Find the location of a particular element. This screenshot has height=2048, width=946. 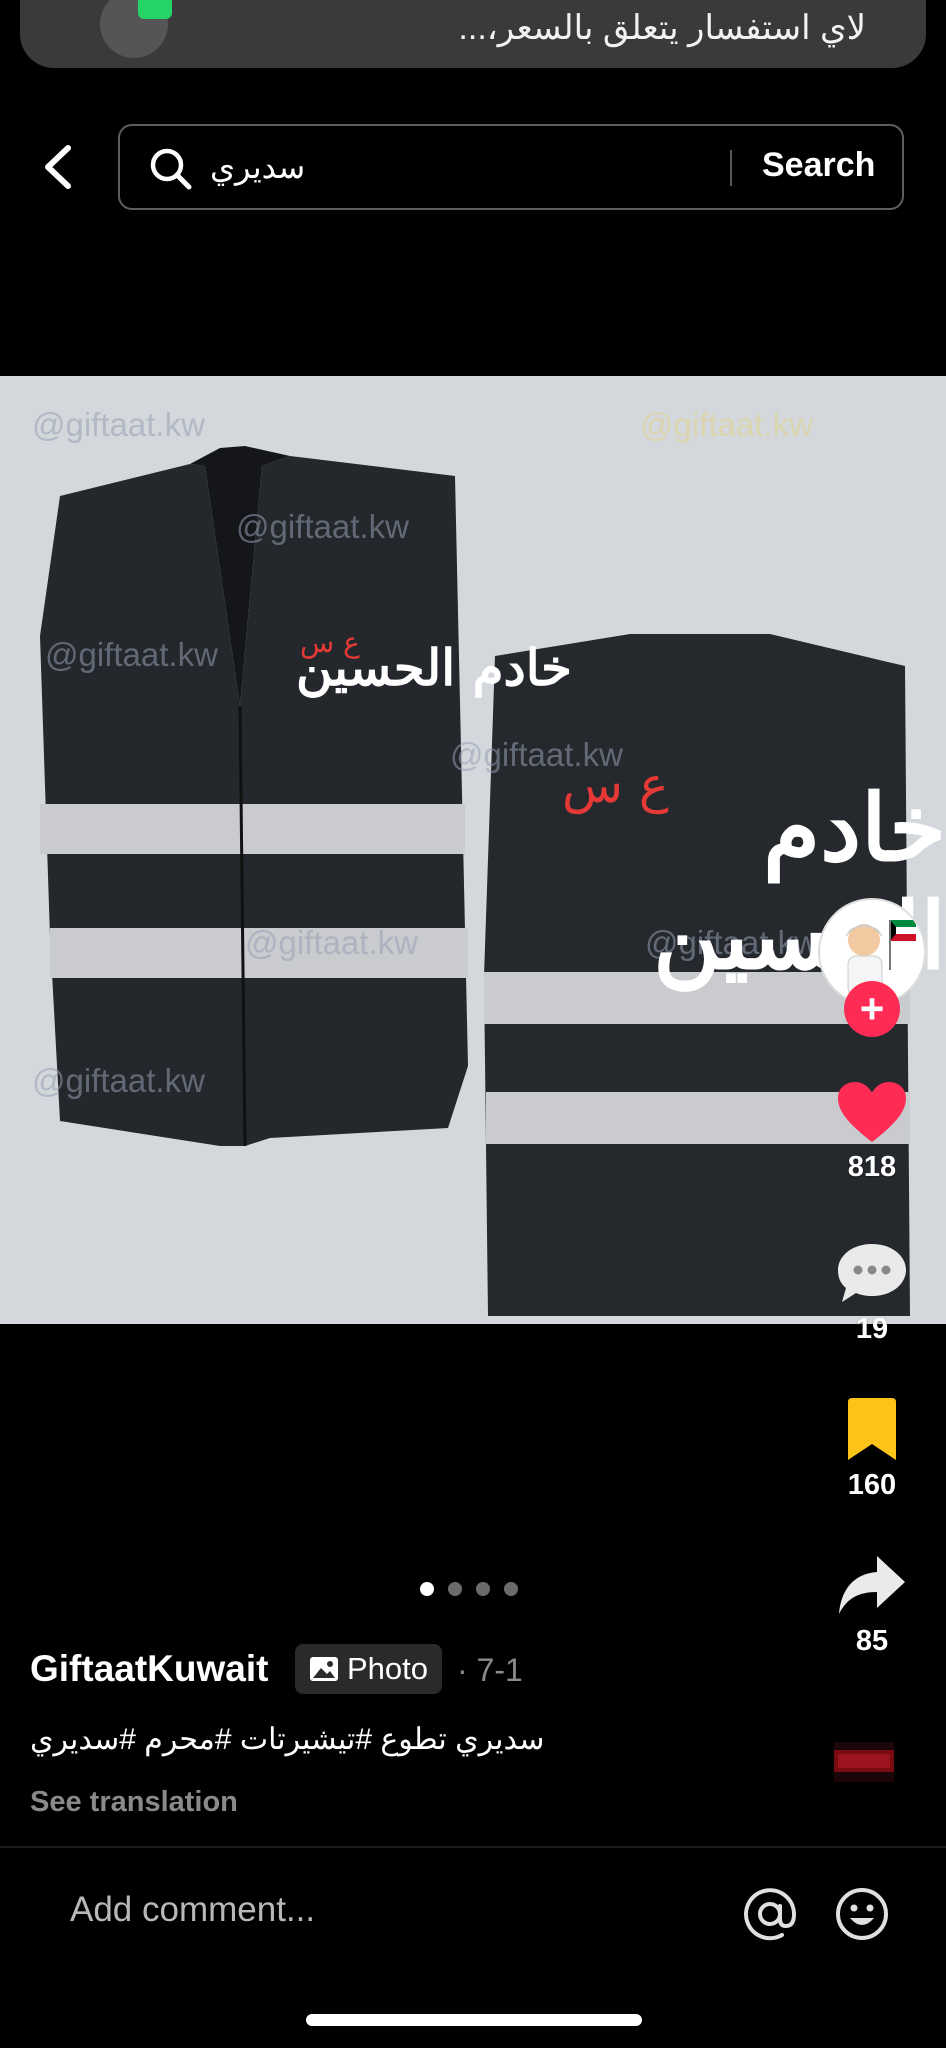

save-count: 160 is located at coordinates (872, 1485).